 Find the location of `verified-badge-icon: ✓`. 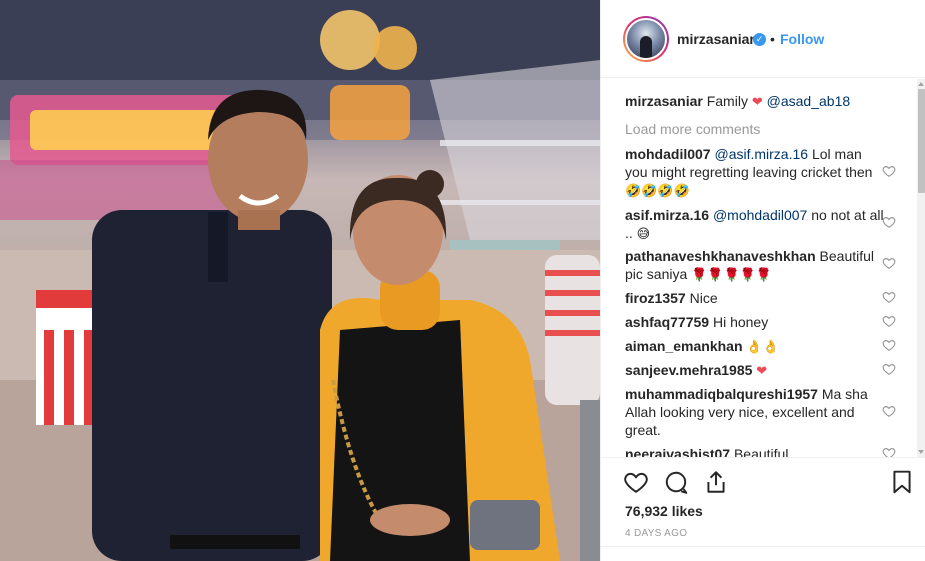

verified-badge-icon: ✓ is located at coordinates (759, 39).